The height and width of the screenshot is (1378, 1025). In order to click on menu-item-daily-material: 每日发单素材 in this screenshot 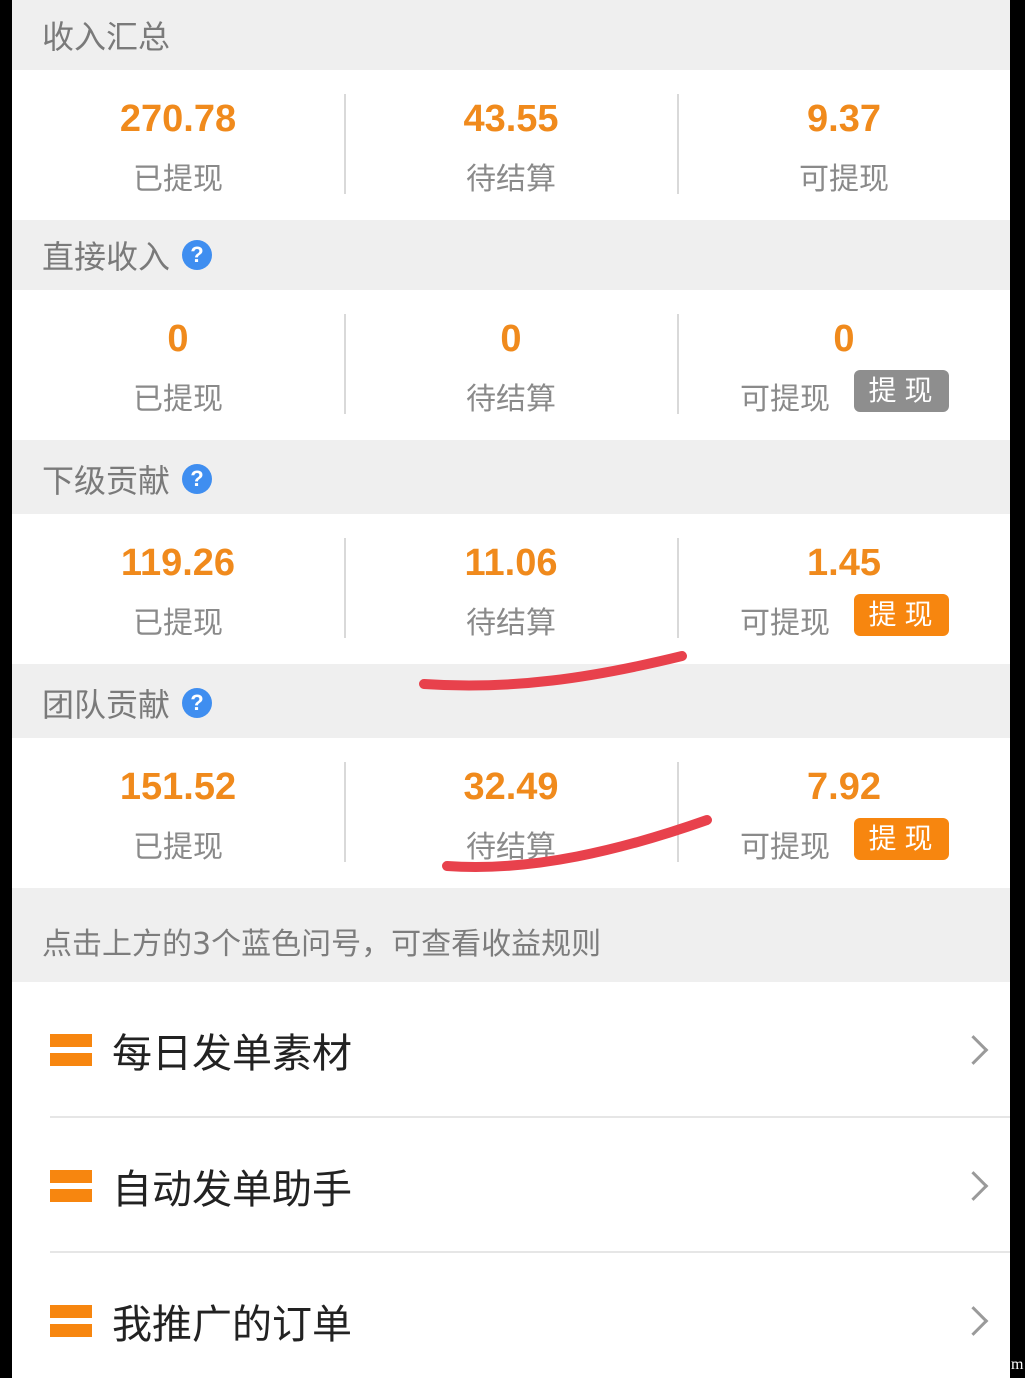, I will do `click(511, 1049)`.